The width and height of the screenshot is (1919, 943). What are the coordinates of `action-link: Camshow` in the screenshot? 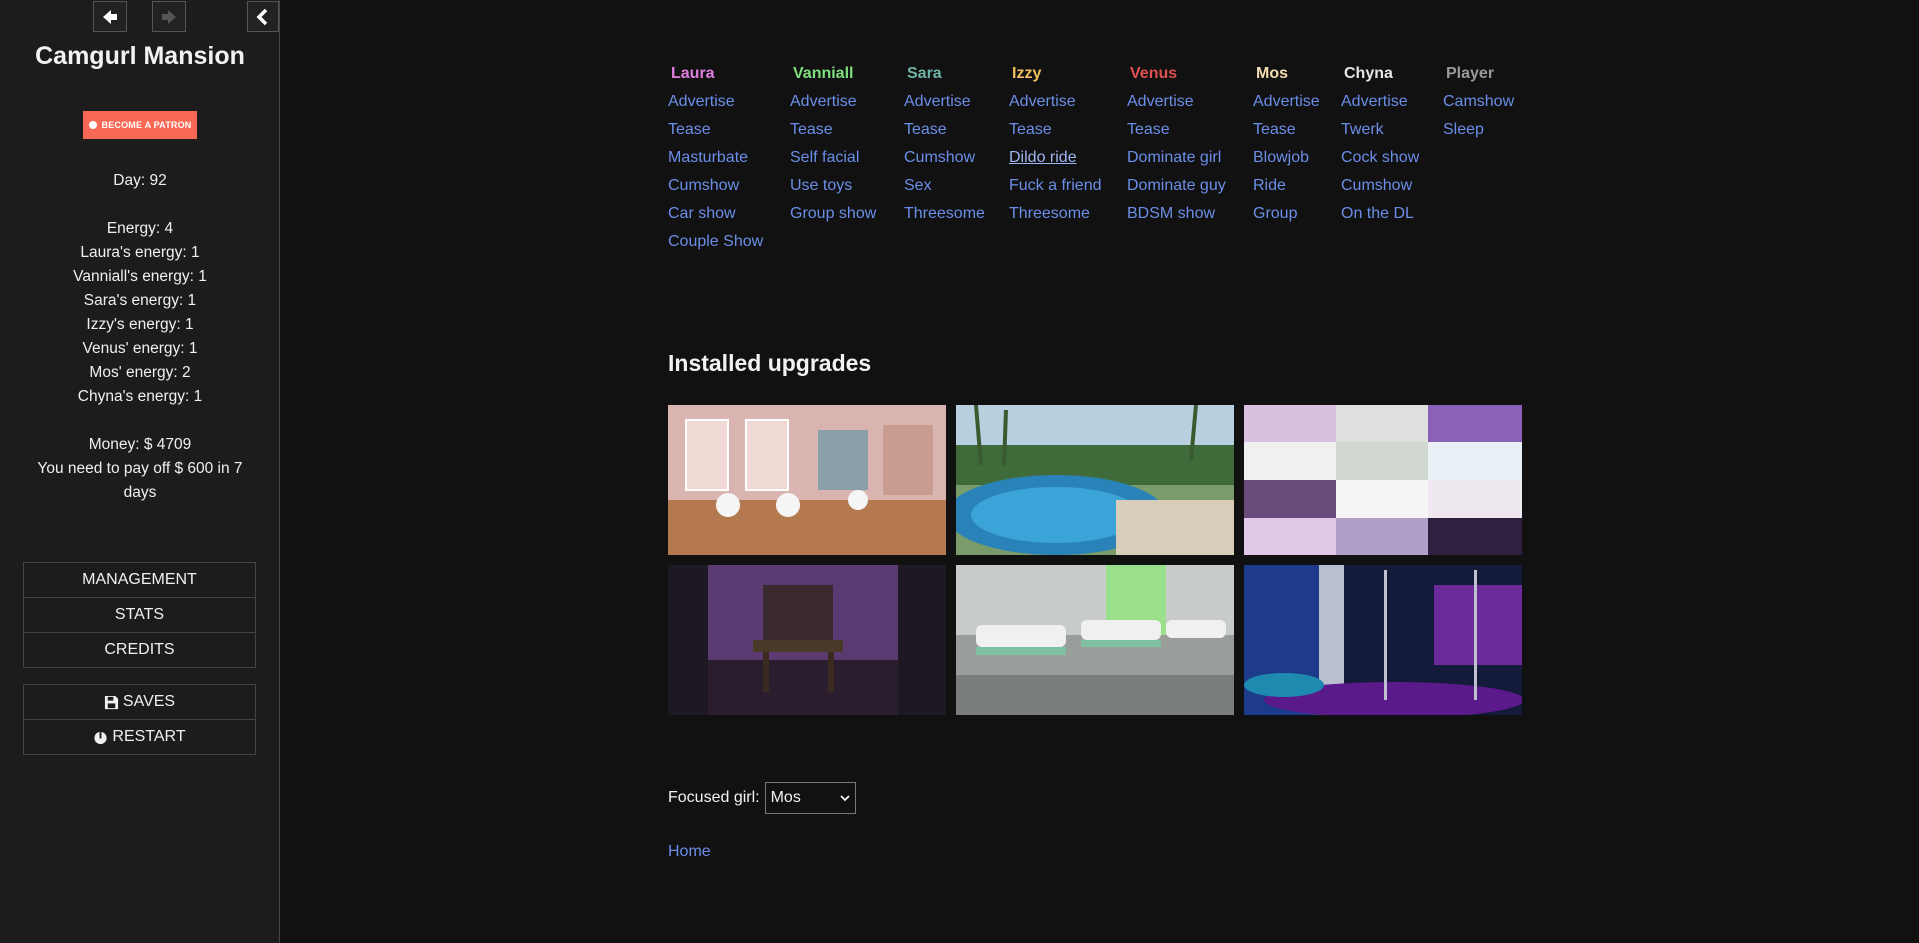 It's located at (1478, 102).